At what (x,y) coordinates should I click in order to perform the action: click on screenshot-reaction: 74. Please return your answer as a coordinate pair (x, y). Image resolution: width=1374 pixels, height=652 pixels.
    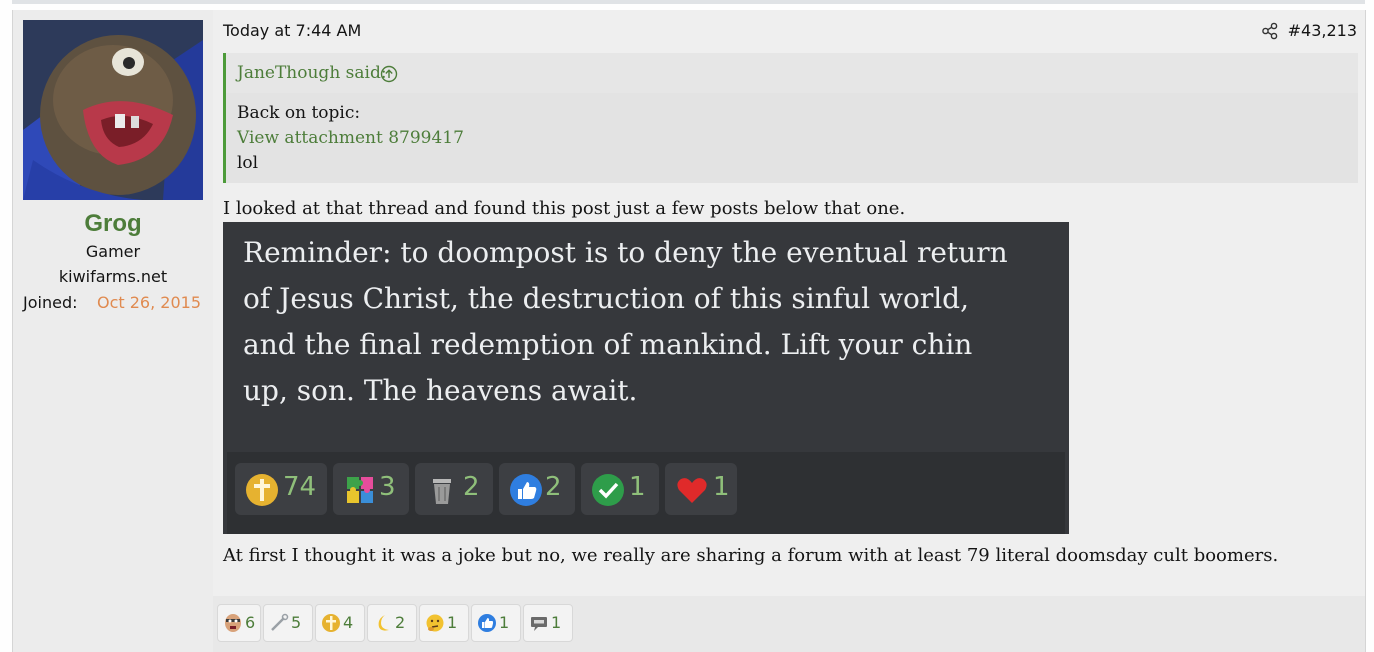
    Looking at the image, I should click on (281, 489).